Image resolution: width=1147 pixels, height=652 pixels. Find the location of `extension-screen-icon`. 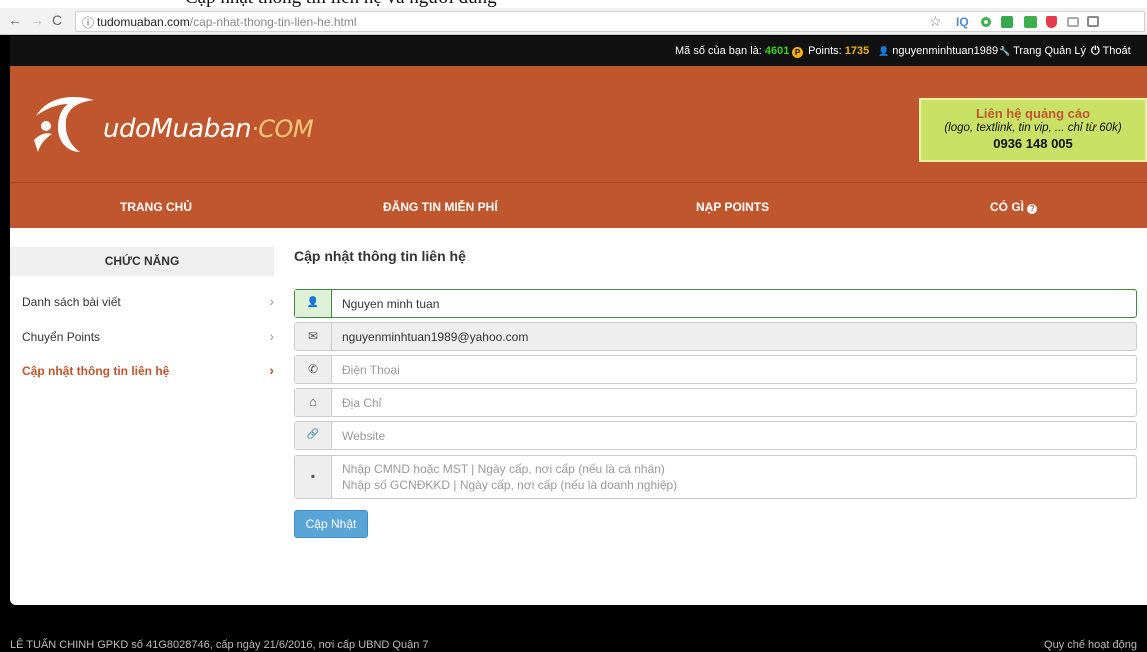

extension-screen-icon is located at coordinates (1030, 22).